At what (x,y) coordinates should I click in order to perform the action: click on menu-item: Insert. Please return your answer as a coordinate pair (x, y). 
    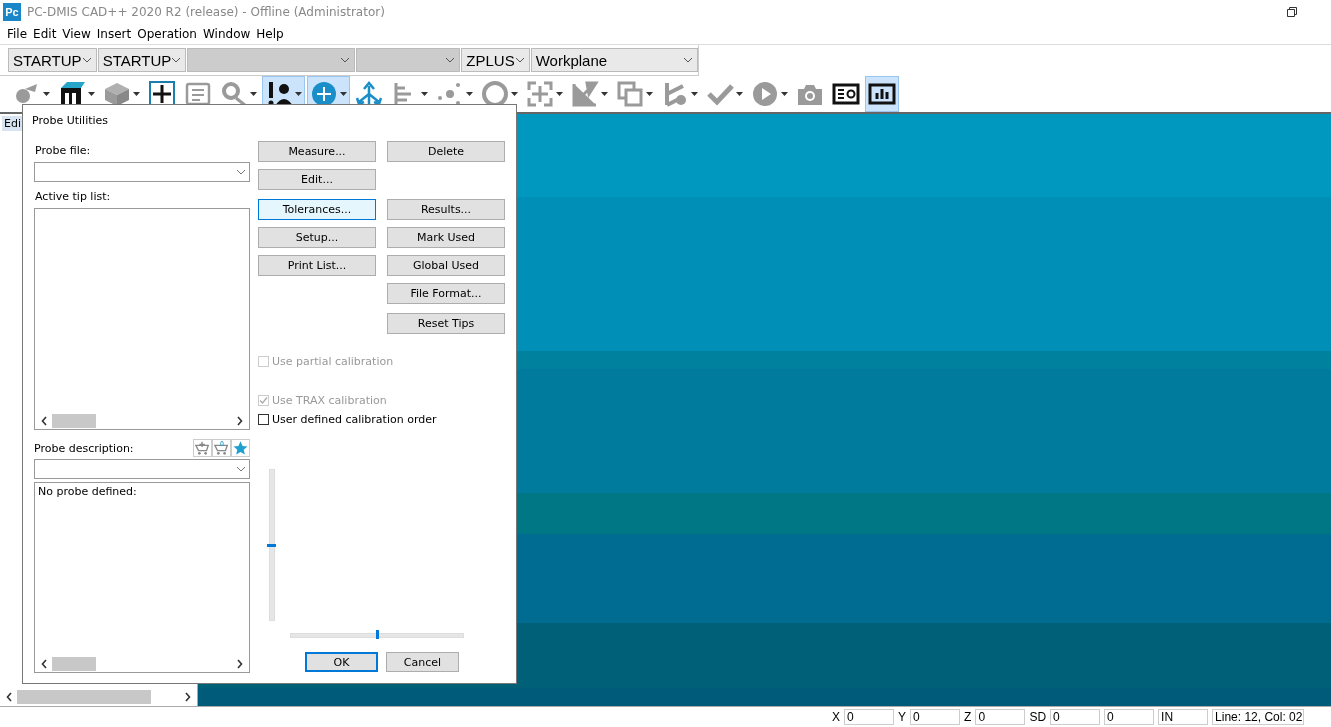
    Looking at the image, I should click on (114, 34).